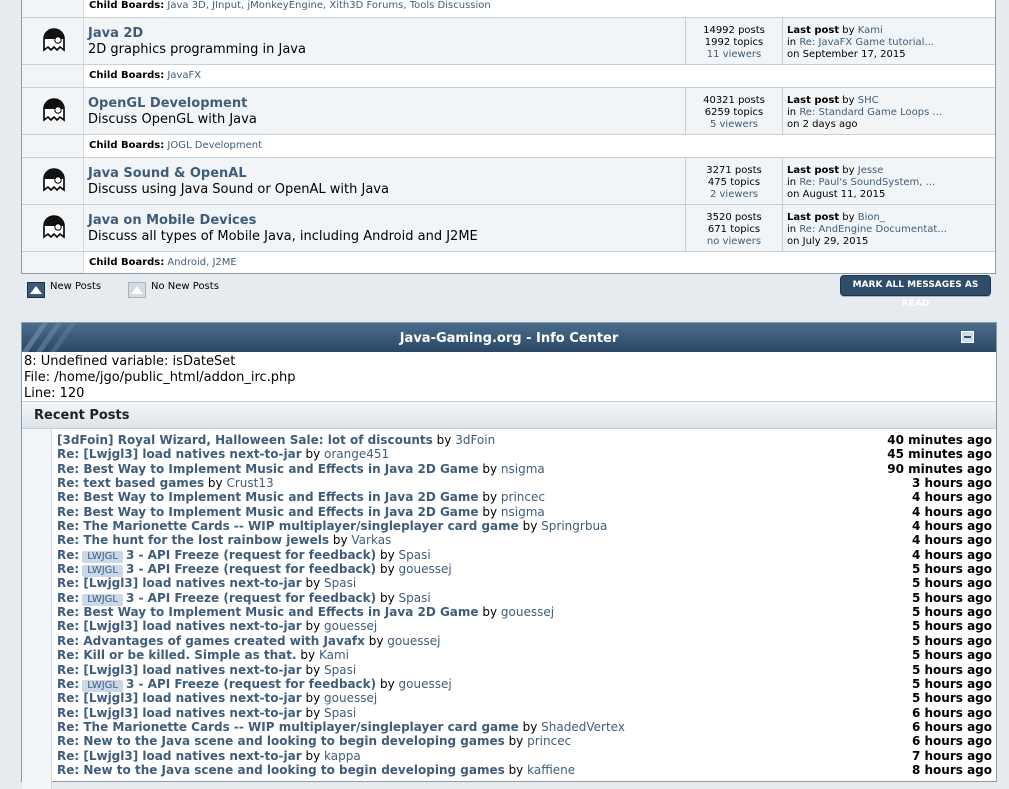 The width and height of the screenshot is (1009, 789). I want to click on post-author-link: Crust13, so click(249, 483).